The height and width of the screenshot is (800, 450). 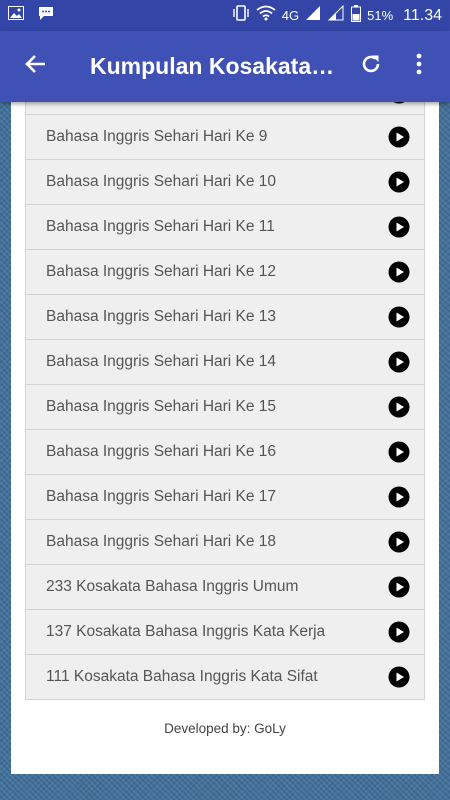 I want to click on list-item: Bahasa Inggris Sehari Hari Ke 12, so click(x=225, y=272).